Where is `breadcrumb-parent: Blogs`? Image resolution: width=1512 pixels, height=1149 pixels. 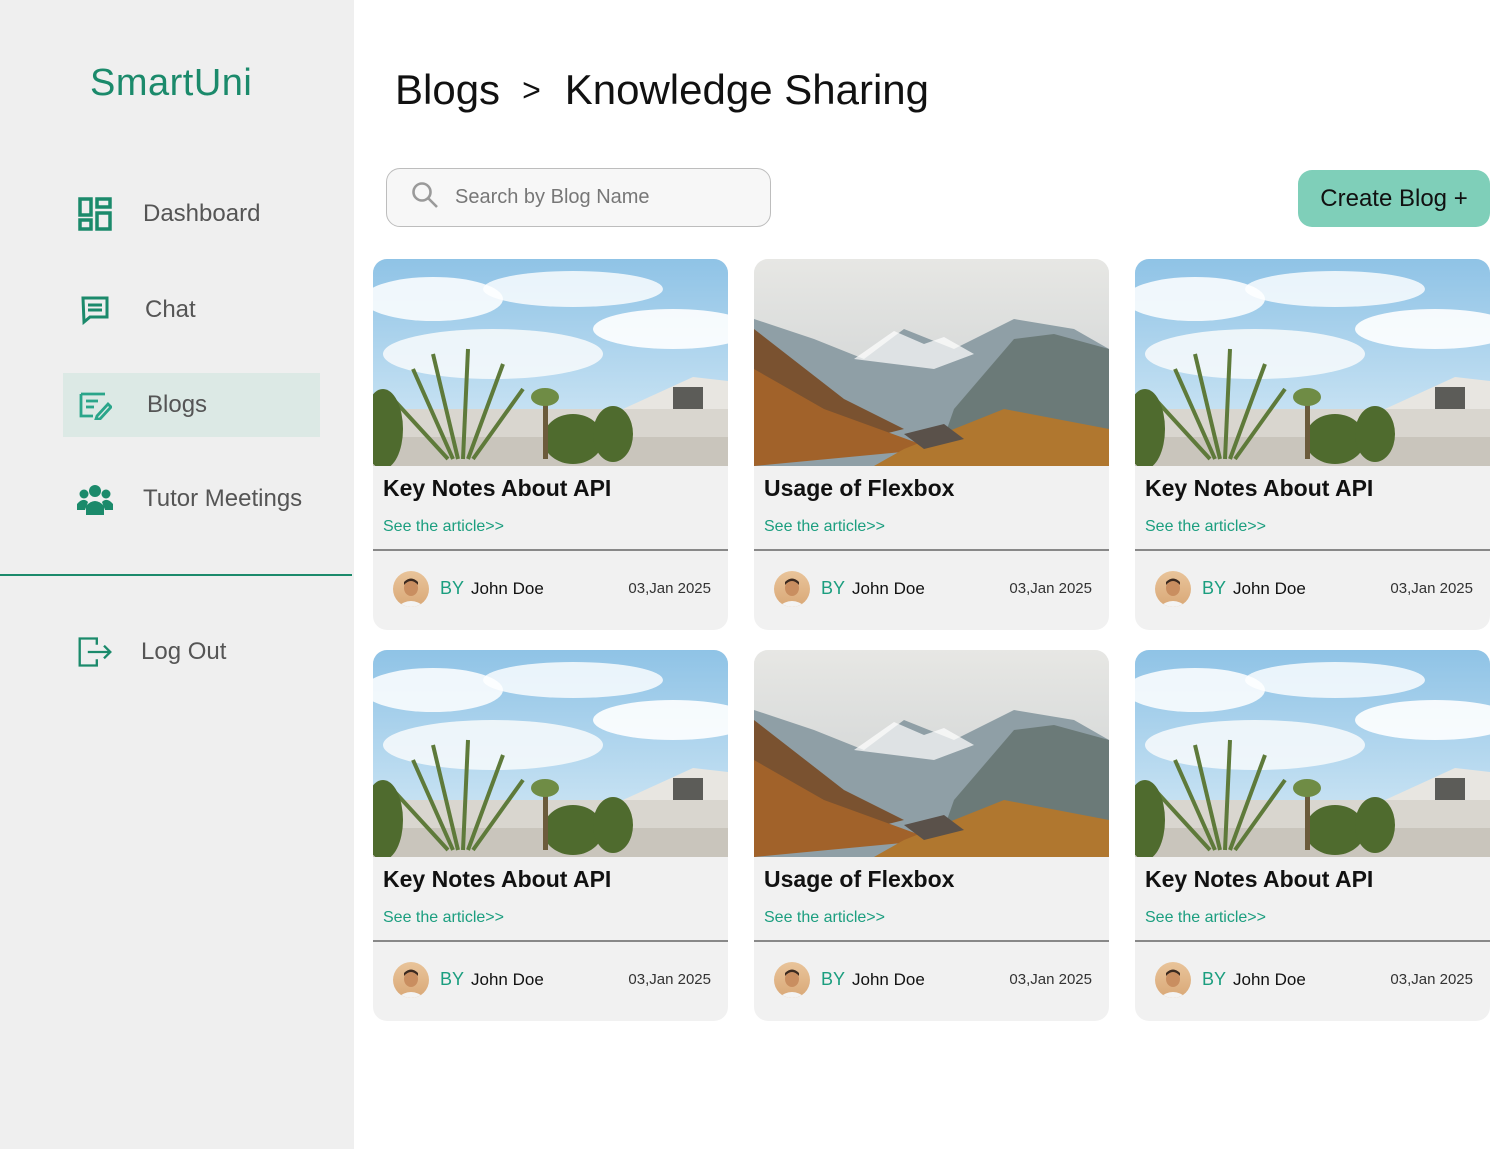
breadcrumb-parent: Blogs is located at coordinates (447, 90).